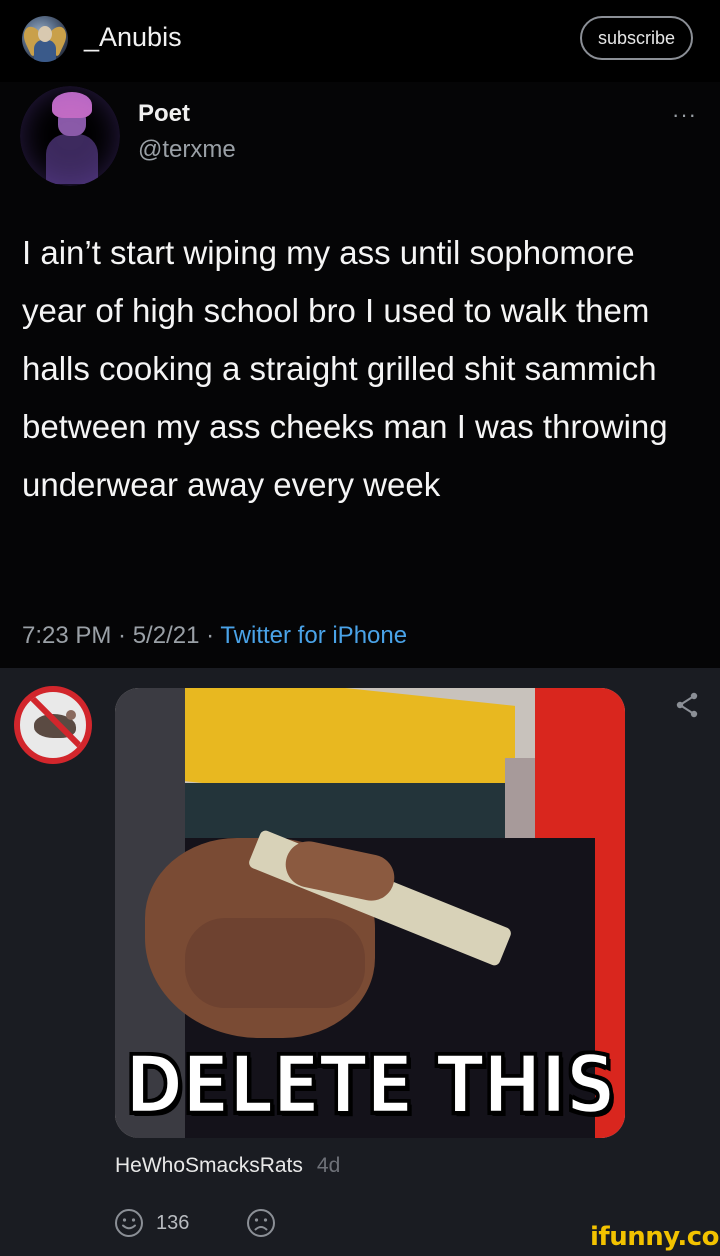 The image size is (720, 1256). Describe the element at coordinates (370, 1085) in the screenshot. I see `meme-caption: DELETE THIS` at that location.